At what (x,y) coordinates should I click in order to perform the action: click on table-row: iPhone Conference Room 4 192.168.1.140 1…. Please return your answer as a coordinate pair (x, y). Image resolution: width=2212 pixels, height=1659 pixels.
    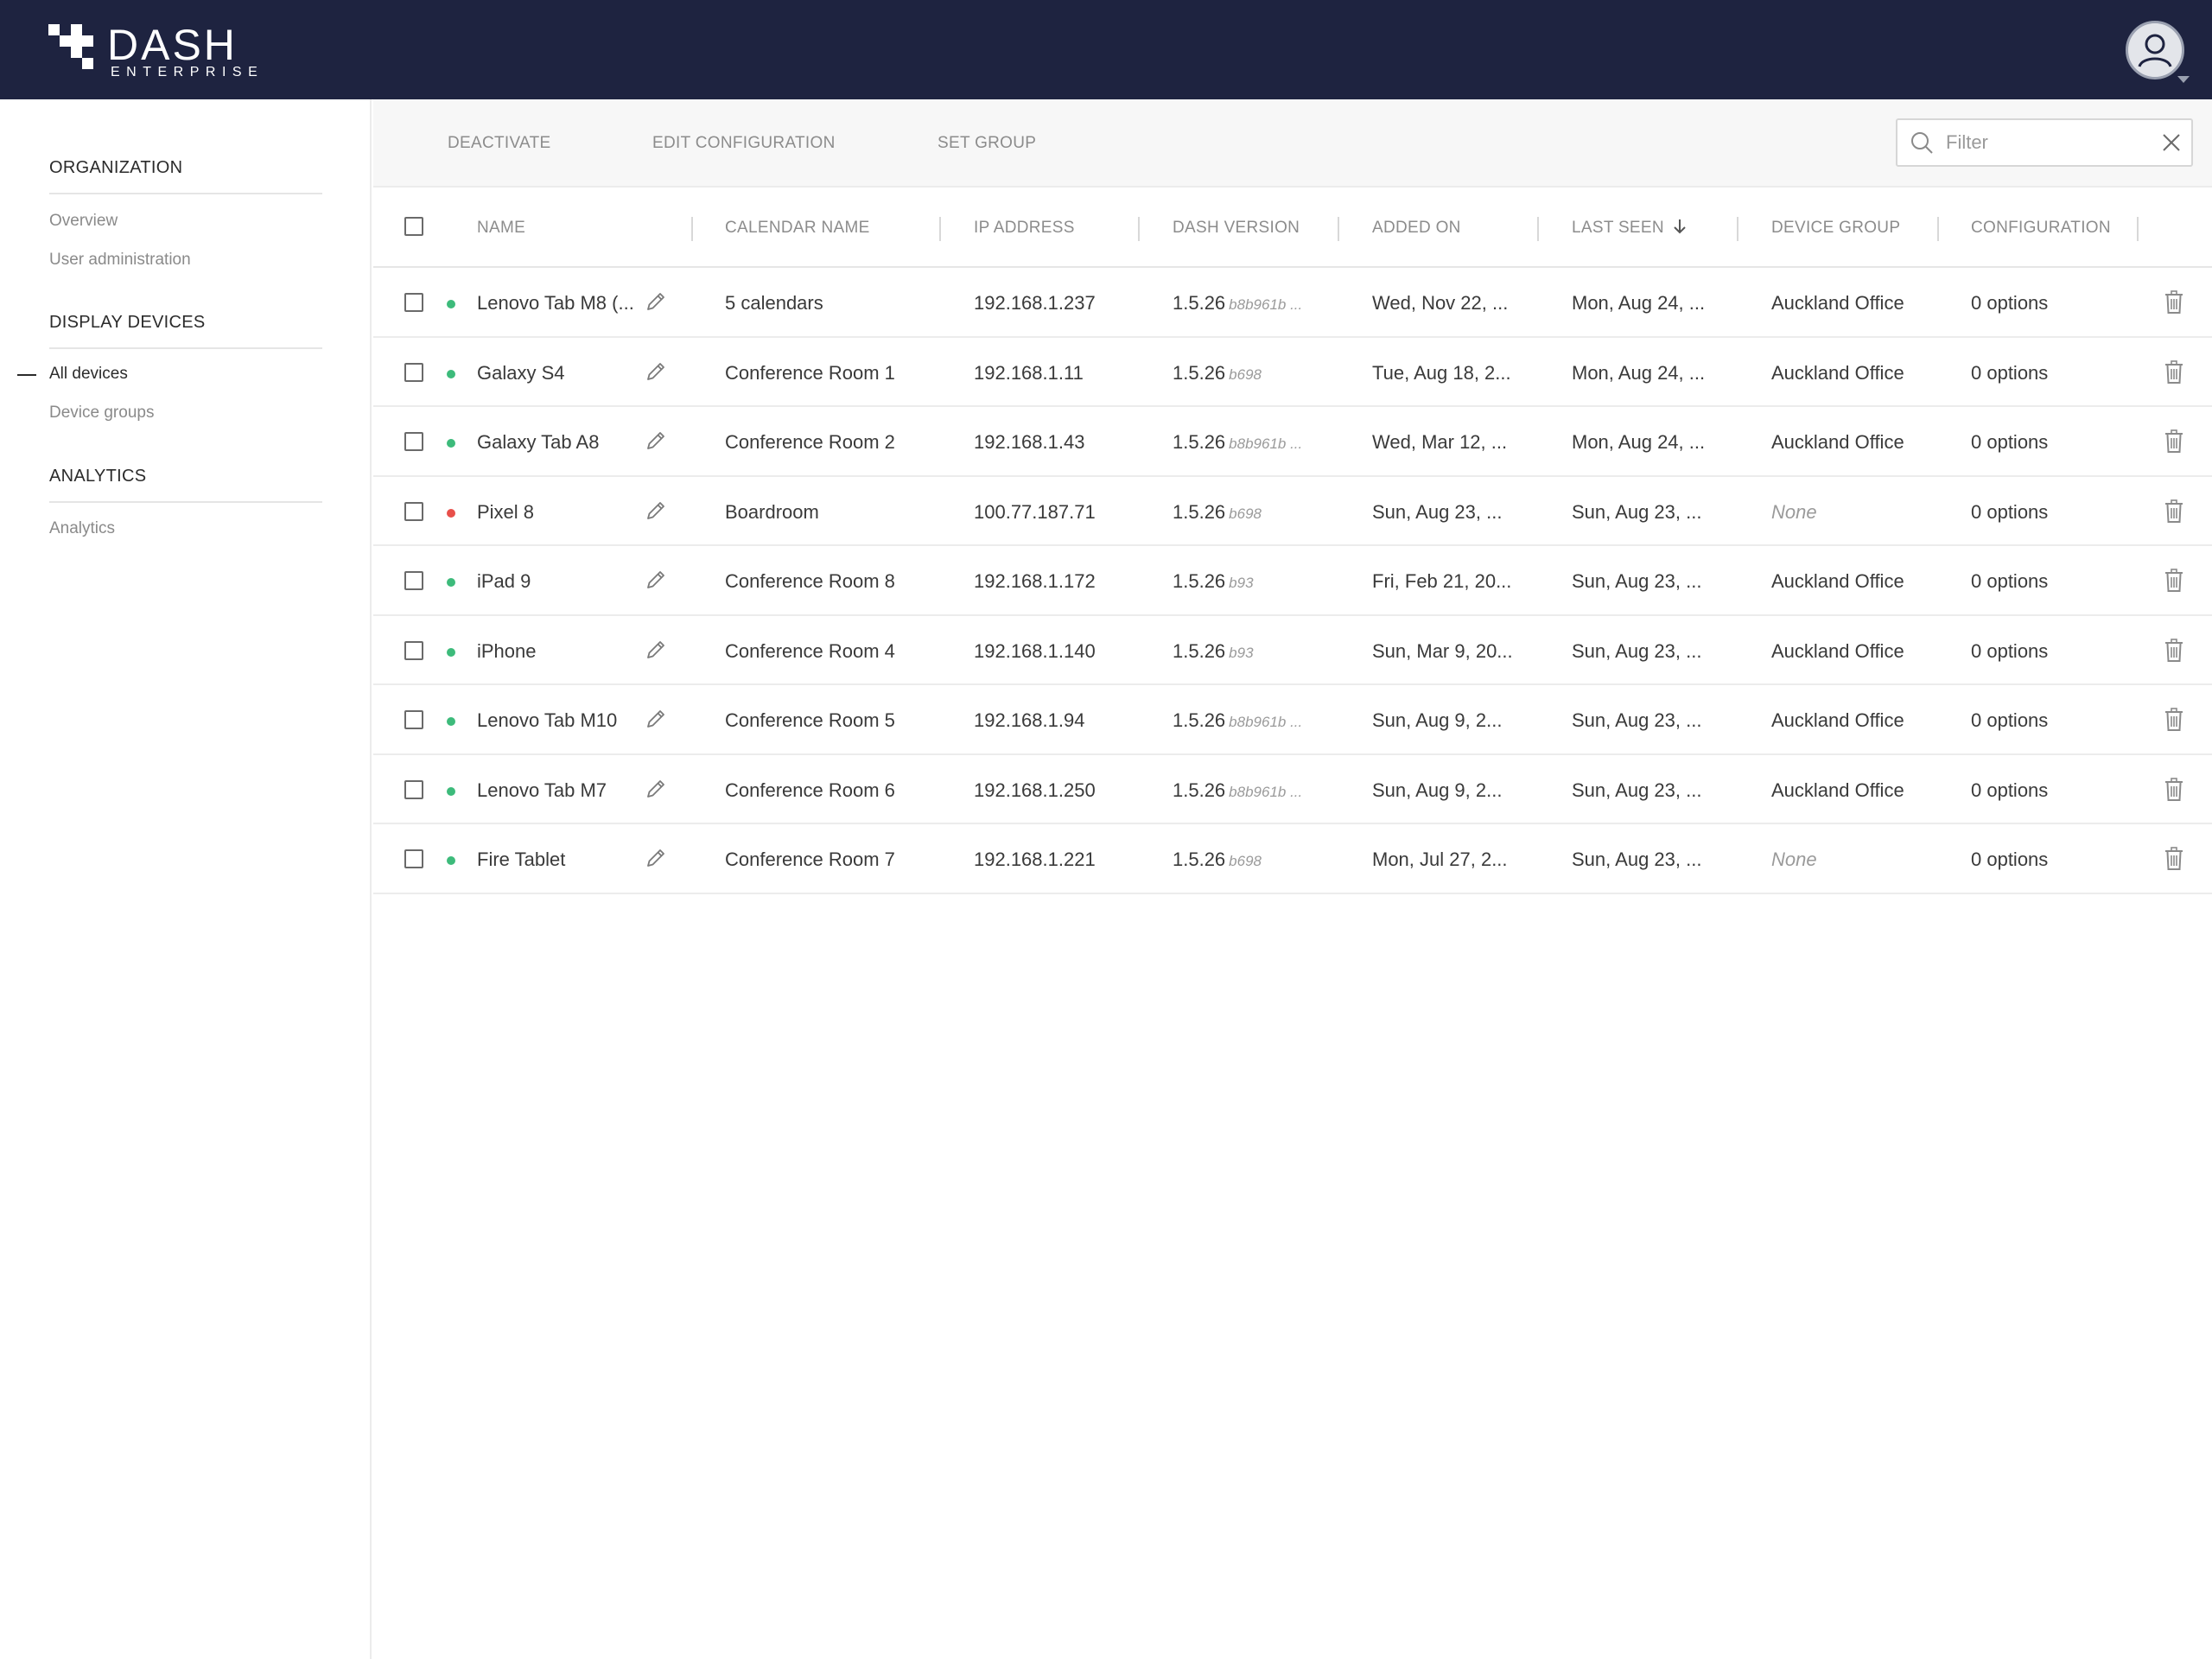
    Looking at the image, I should click on (1292, 650).